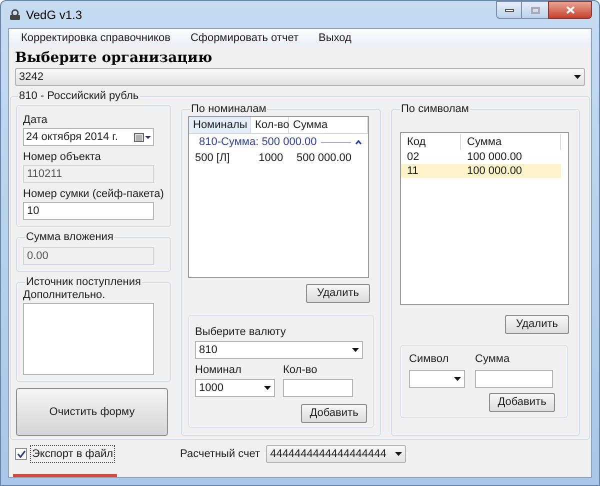 This screenshot has width=600, height=486. What do you see at coordinates (437, 379) in the screenshot?
I see `dropdown` at bounding box center [437, 379].